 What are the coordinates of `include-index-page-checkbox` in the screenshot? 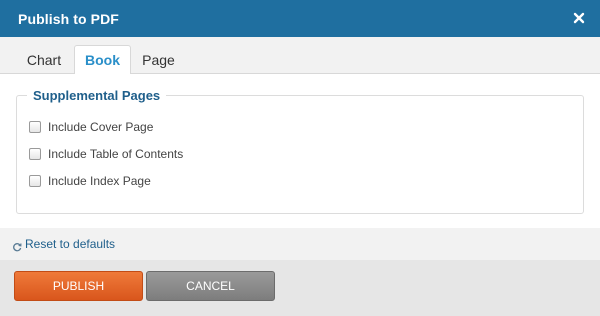 It's located at (35, 181).